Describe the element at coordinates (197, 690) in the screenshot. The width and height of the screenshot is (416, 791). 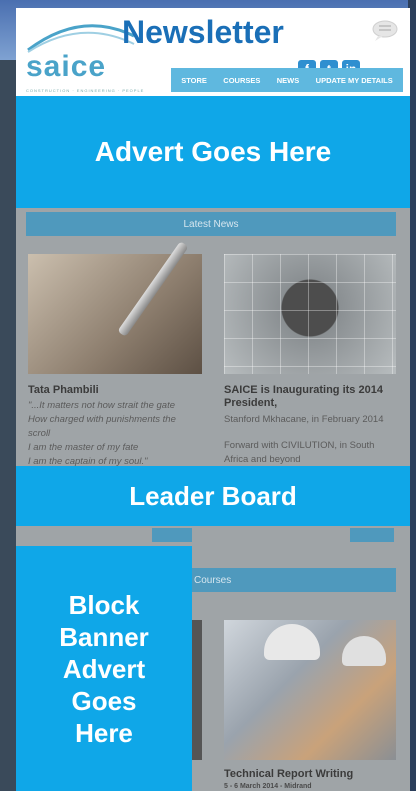
I see `course-image-partial` at that location.